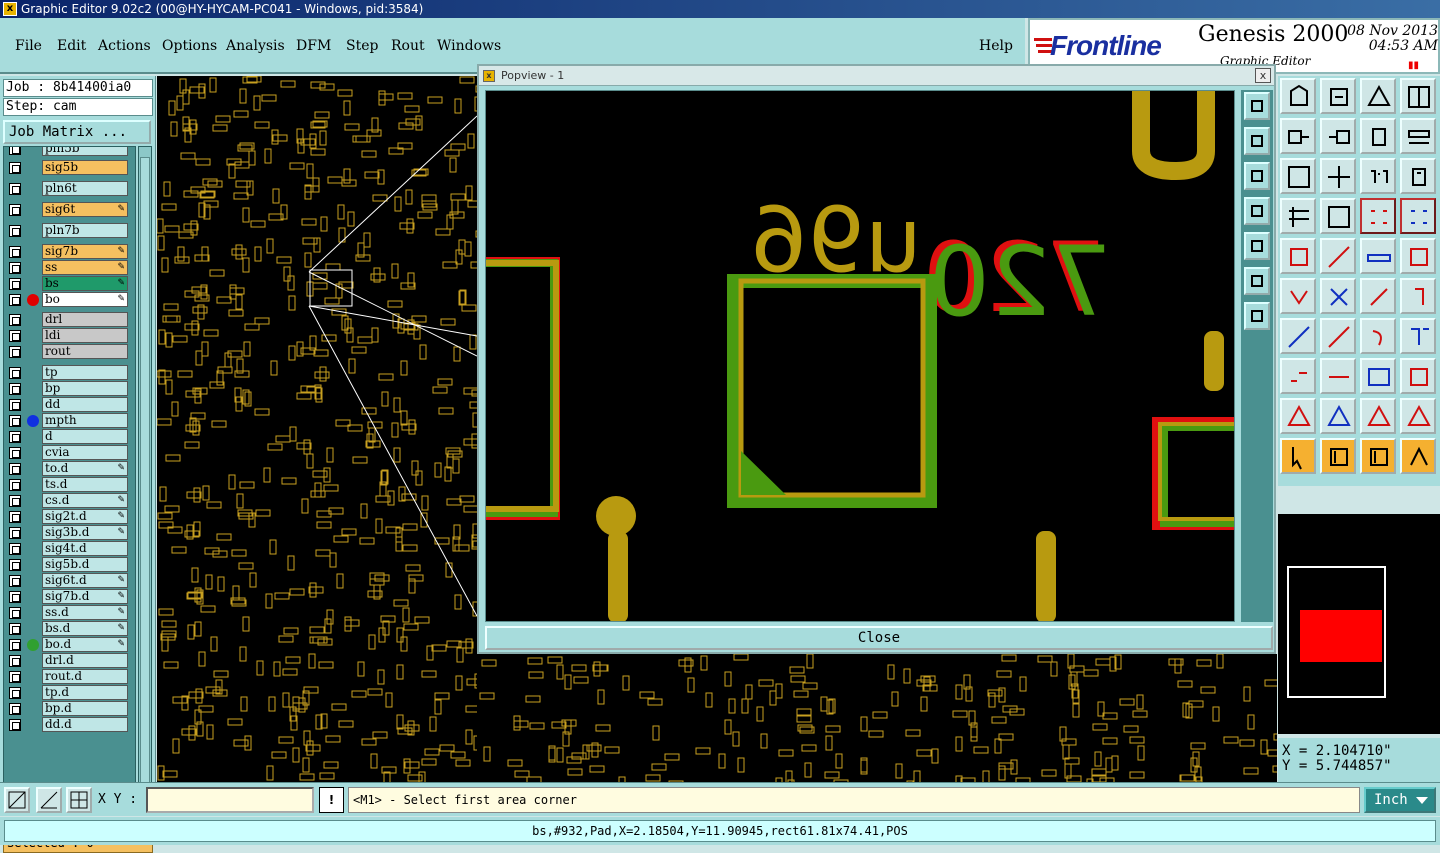 Image resolution: width=1440 pixels, height=853 pixels. Describe the element at coordinates (85, 548) in the screenshot. I see `layer-name: sig4t.d` at that location.